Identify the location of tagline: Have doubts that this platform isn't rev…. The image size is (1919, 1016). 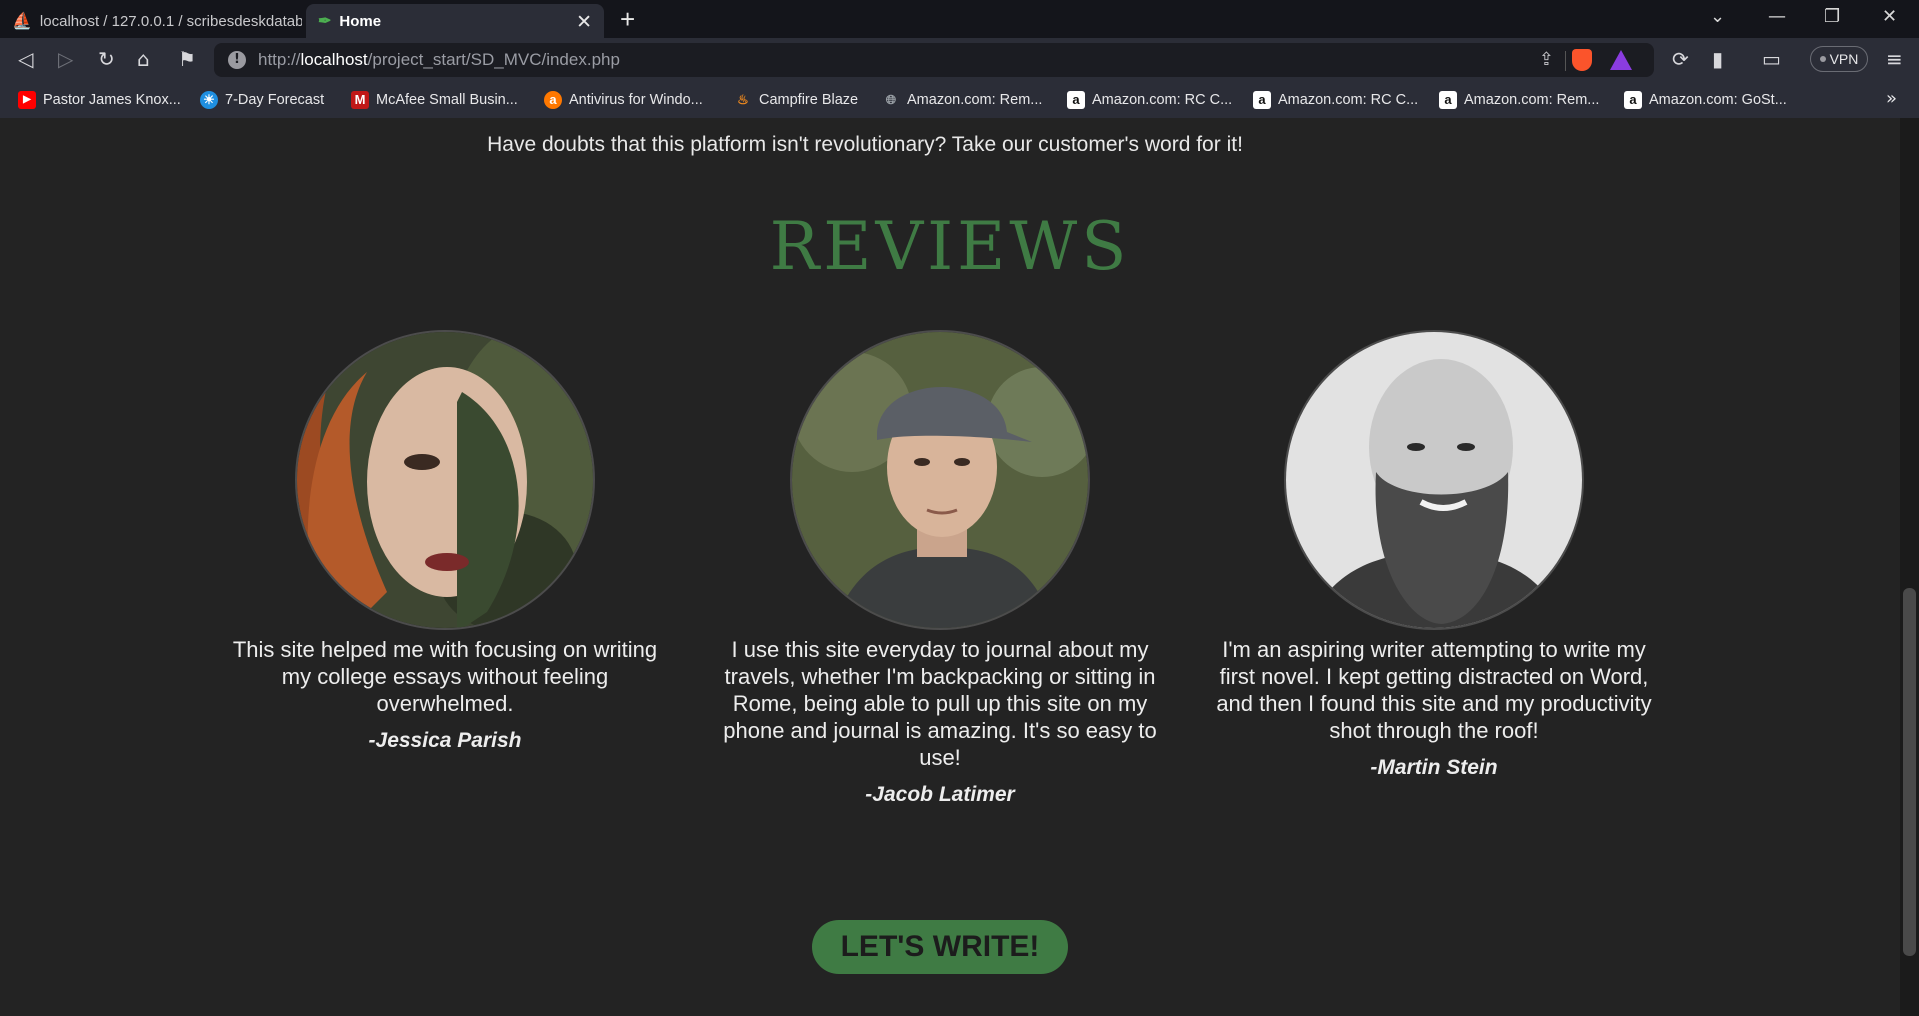
(865, 144).